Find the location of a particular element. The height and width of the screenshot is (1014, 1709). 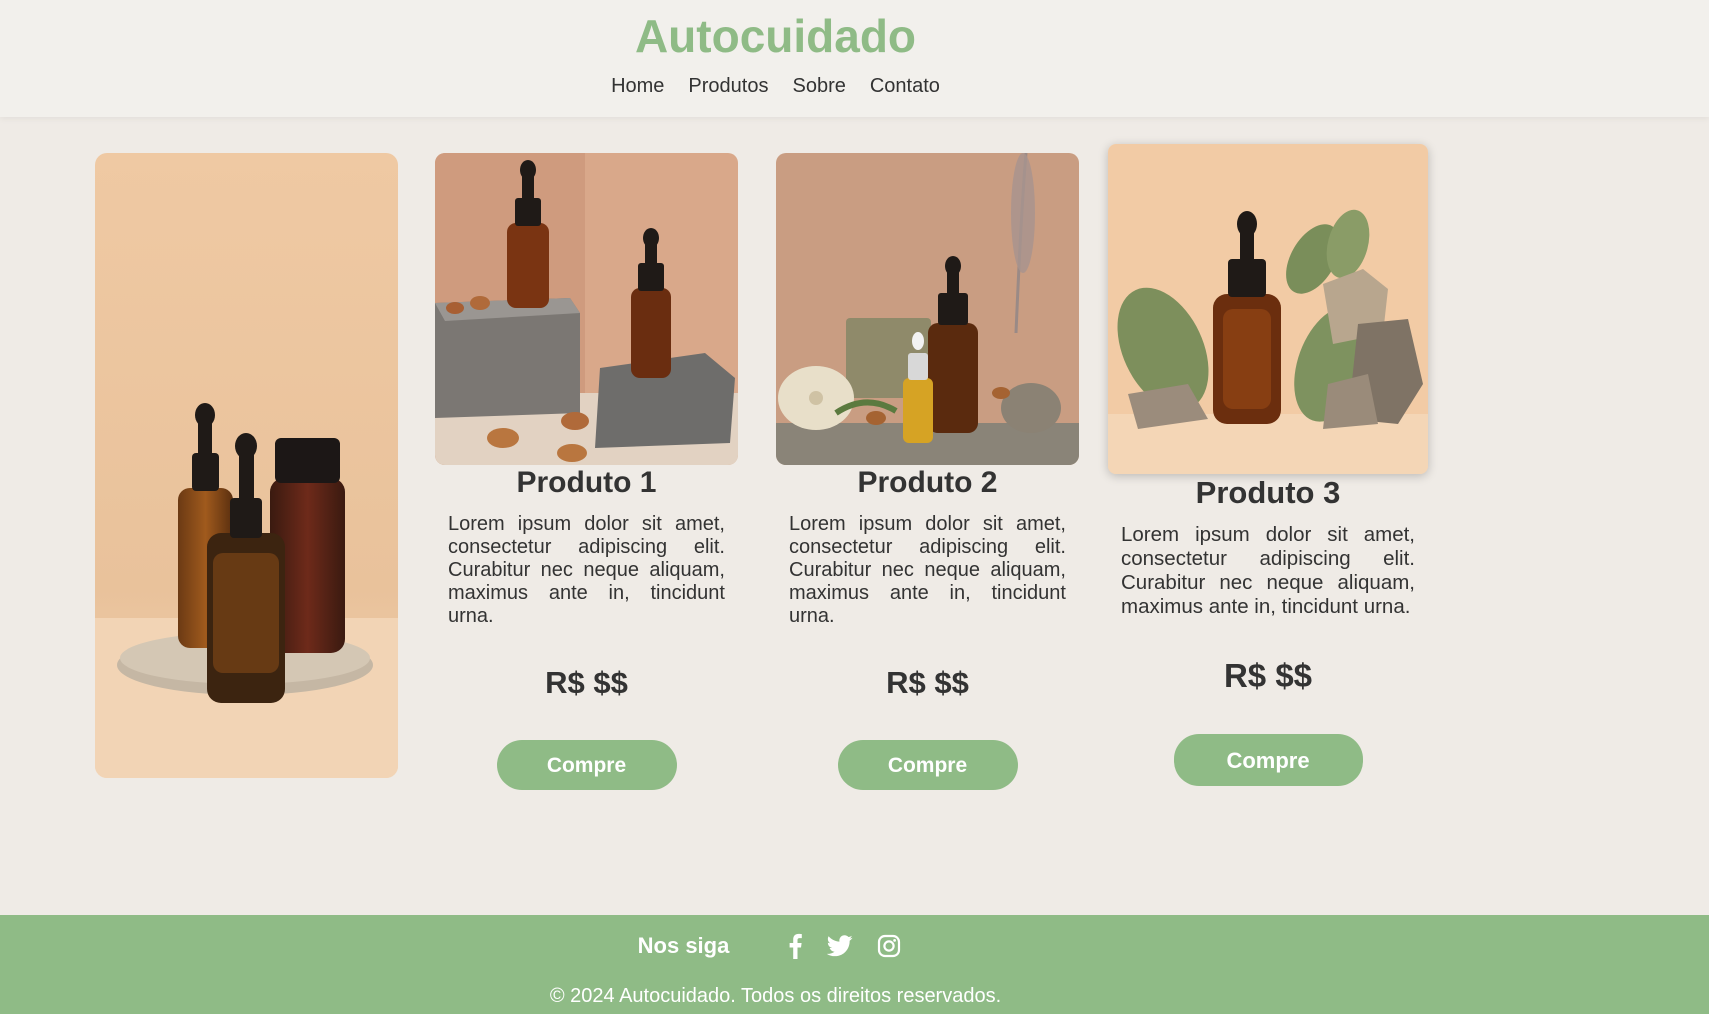

product-1-image is located at coordinates (586, 309).